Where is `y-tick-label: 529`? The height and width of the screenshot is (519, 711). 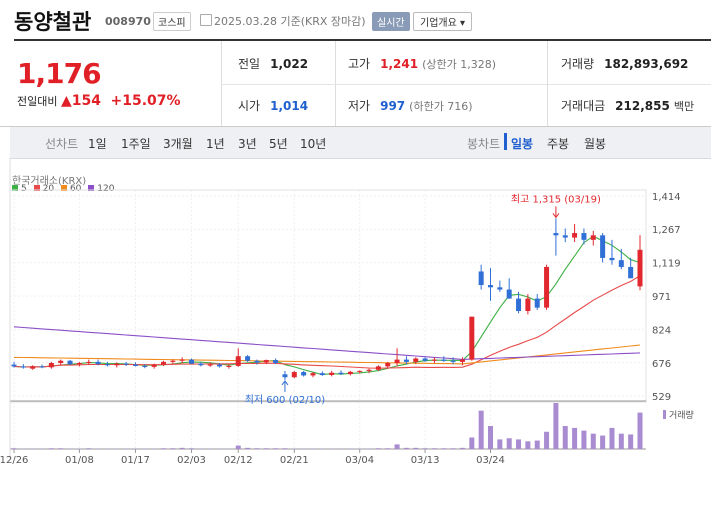 y-tick-label: 529 is located at coordinates (661, 397).